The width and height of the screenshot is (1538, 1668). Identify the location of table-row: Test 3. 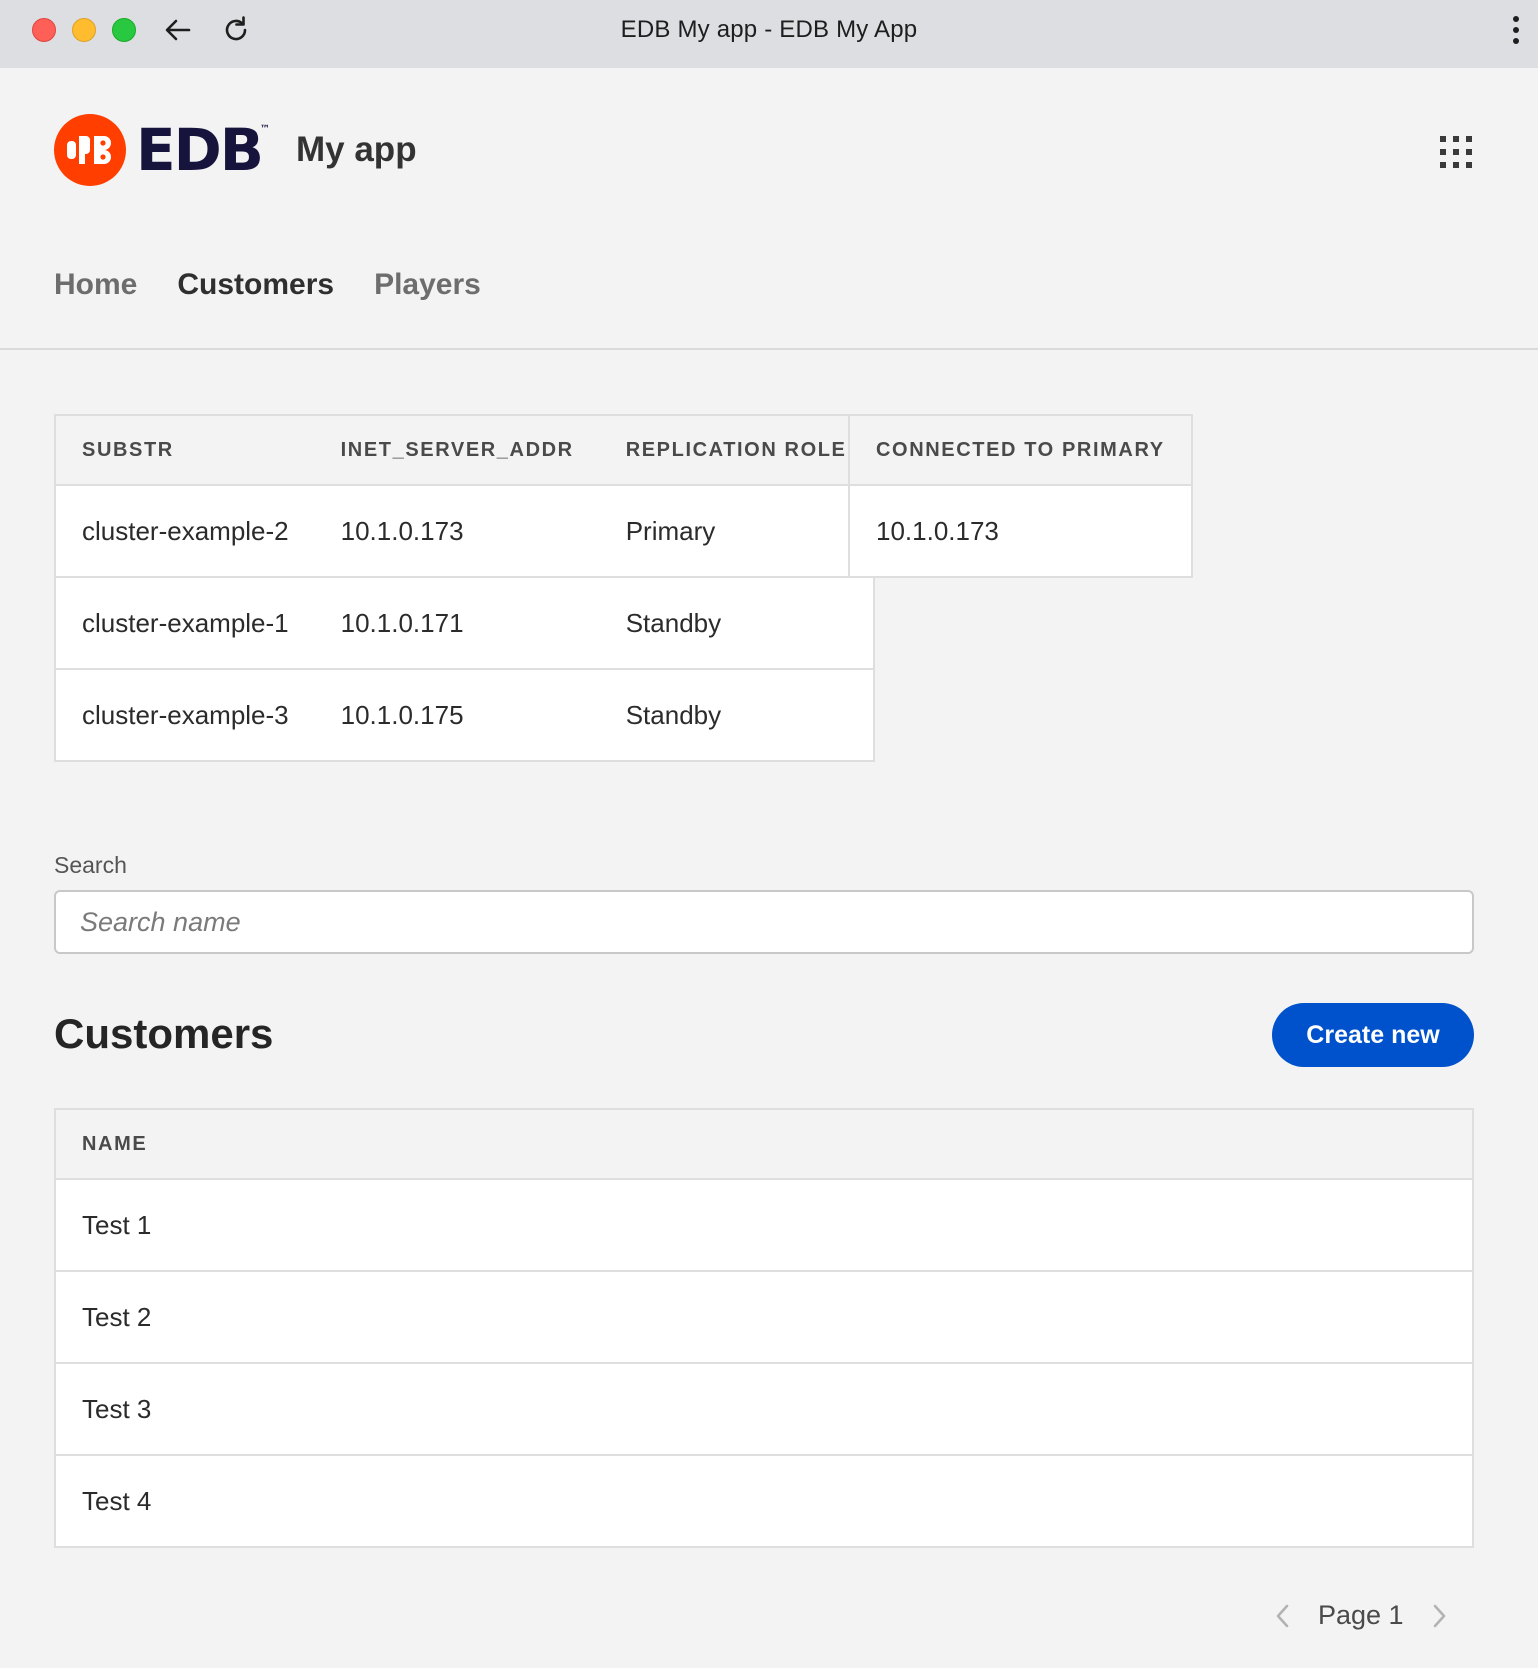
(764, 1408).